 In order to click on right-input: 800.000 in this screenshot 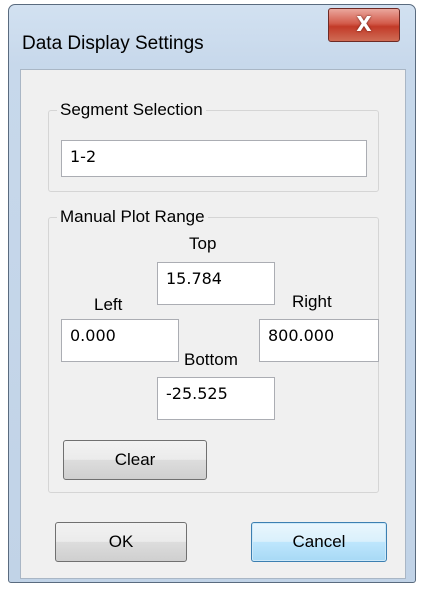, I will do `click(319, 340)`.